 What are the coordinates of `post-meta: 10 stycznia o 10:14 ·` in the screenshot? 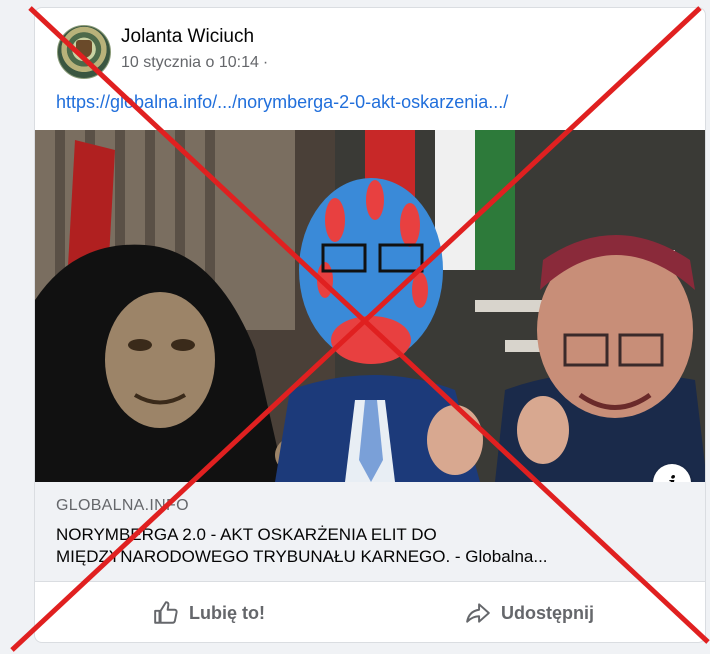 It's located at (194, 63).